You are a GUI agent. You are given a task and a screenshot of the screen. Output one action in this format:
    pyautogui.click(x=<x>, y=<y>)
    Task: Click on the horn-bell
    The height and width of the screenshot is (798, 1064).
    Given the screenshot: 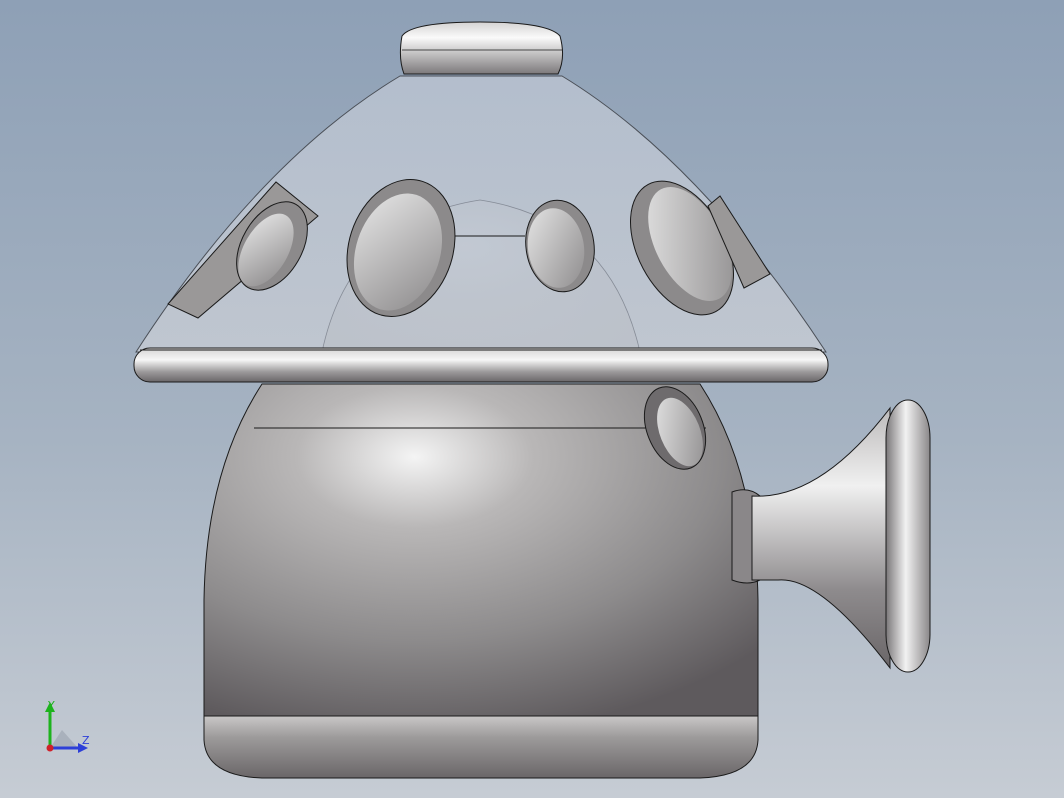 What is the action you would take?
    pyautogui.click(x=821, y=538)
    